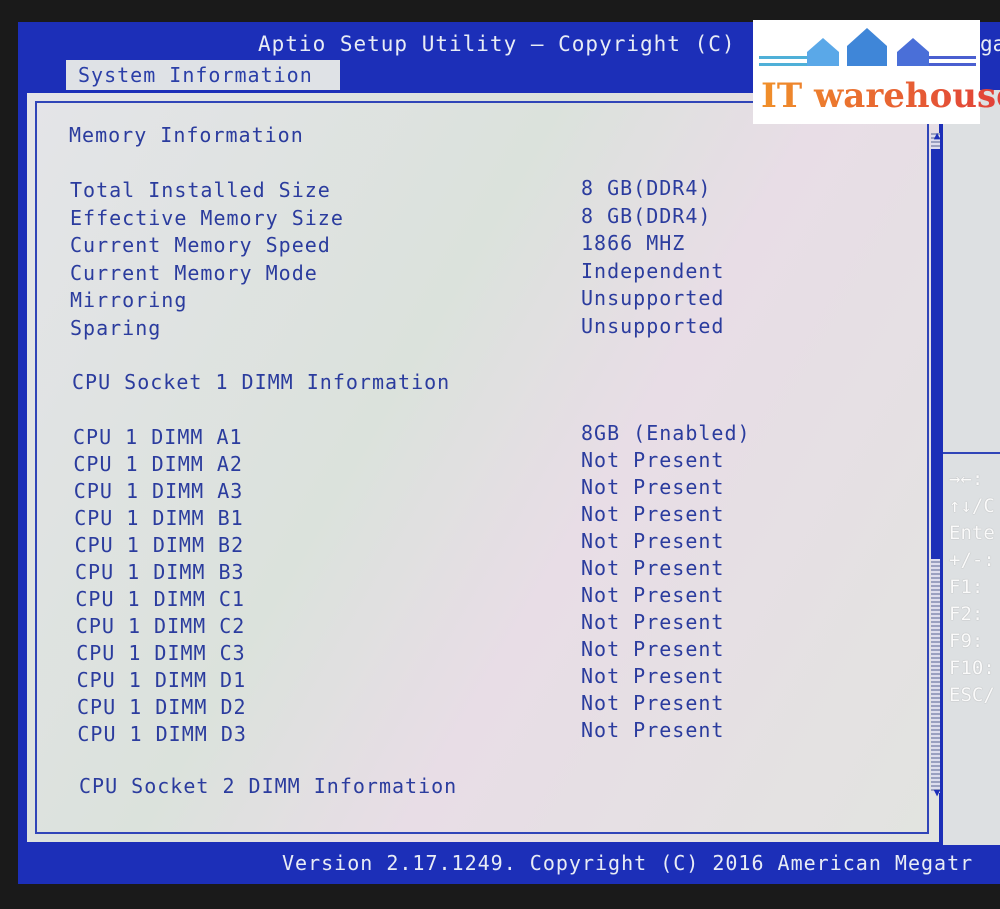 The image size is (1000, 909). I want to click on dimm-label: CPU 1 DIMM C3, so click(161, 653).